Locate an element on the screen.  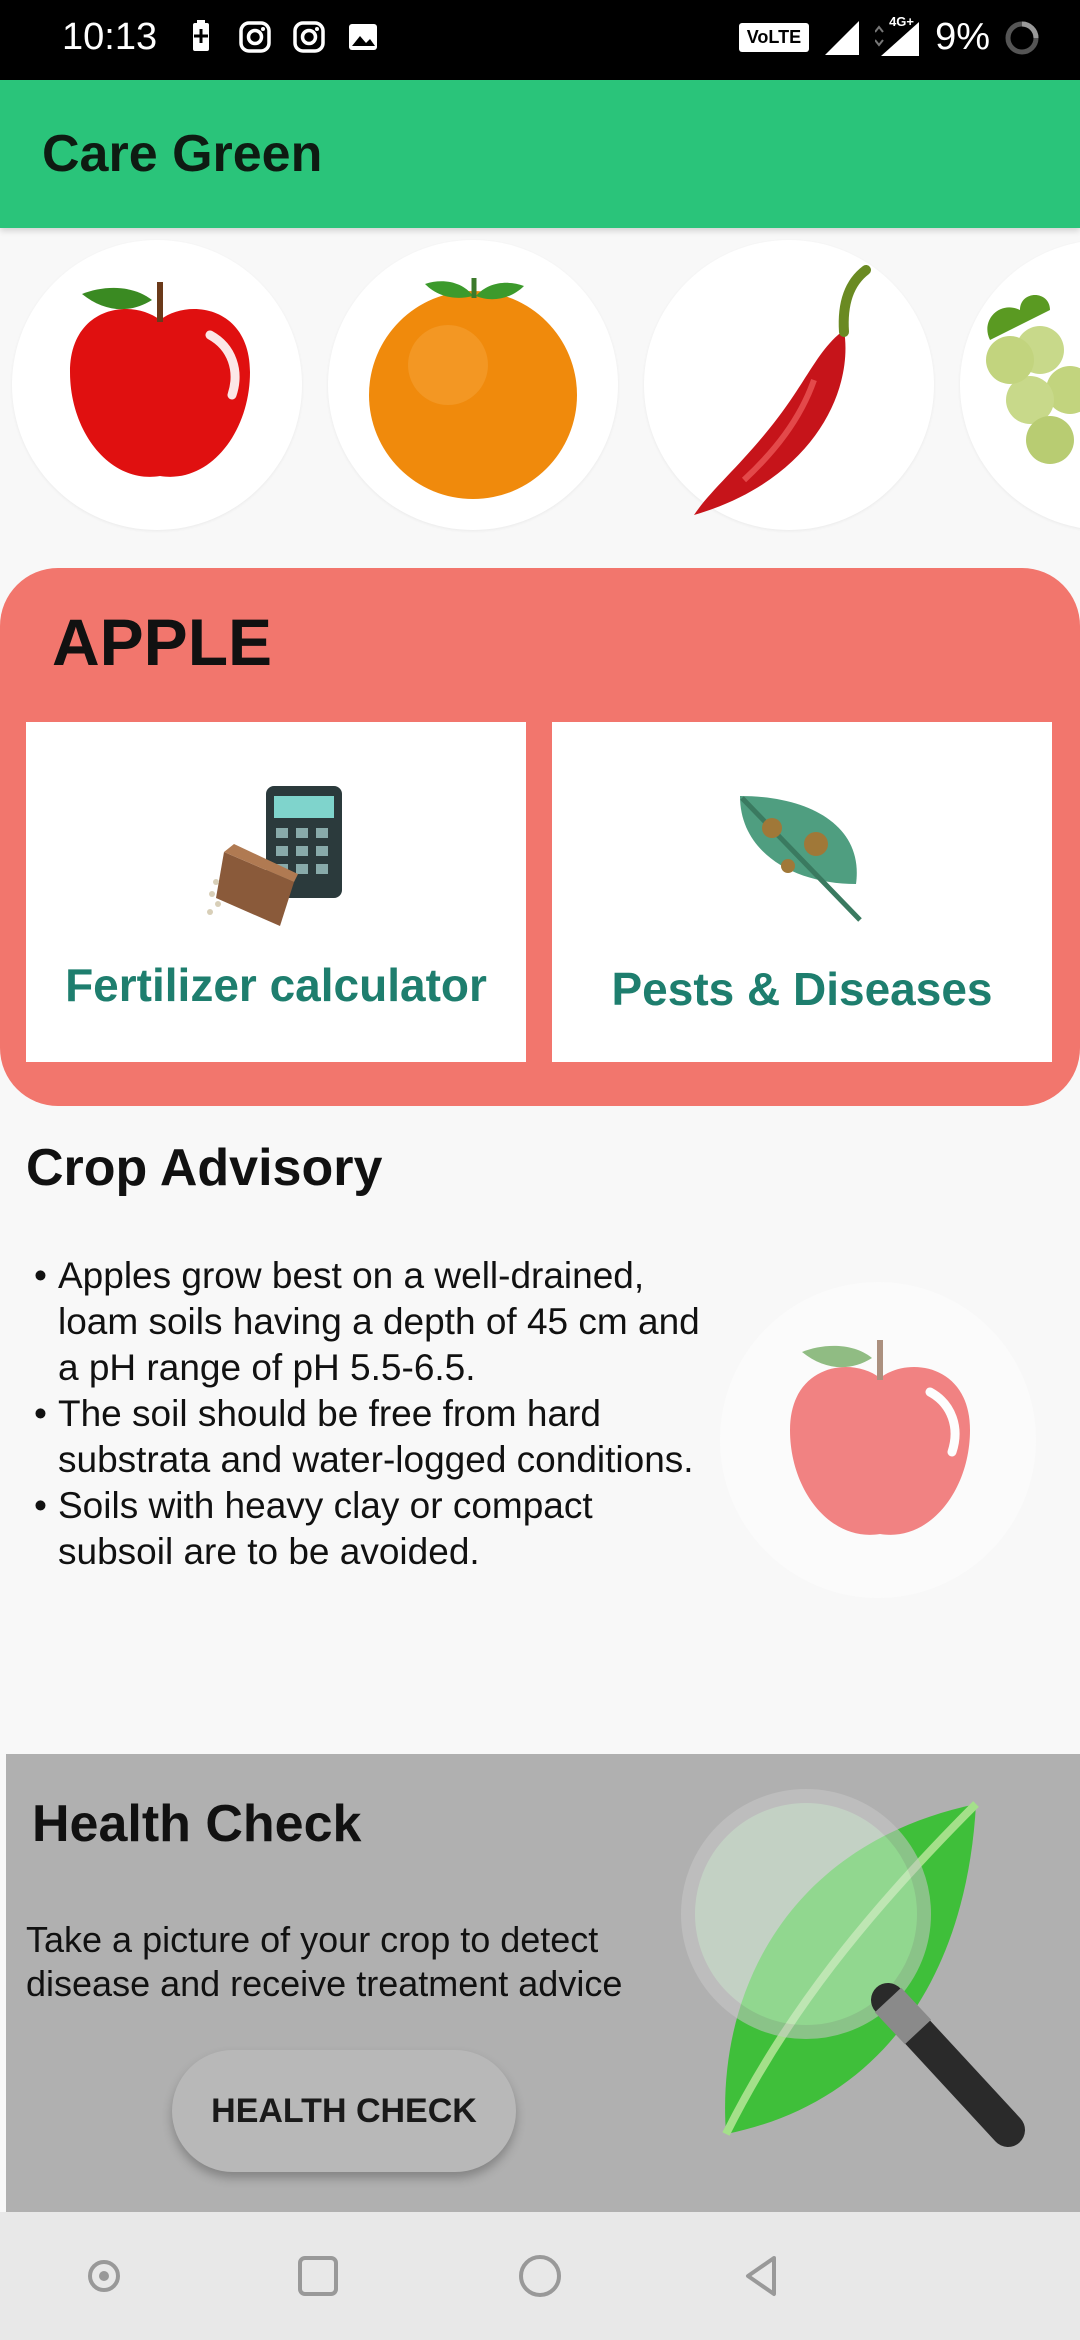
battery-saver-icon is located at coordinates (201, 35).